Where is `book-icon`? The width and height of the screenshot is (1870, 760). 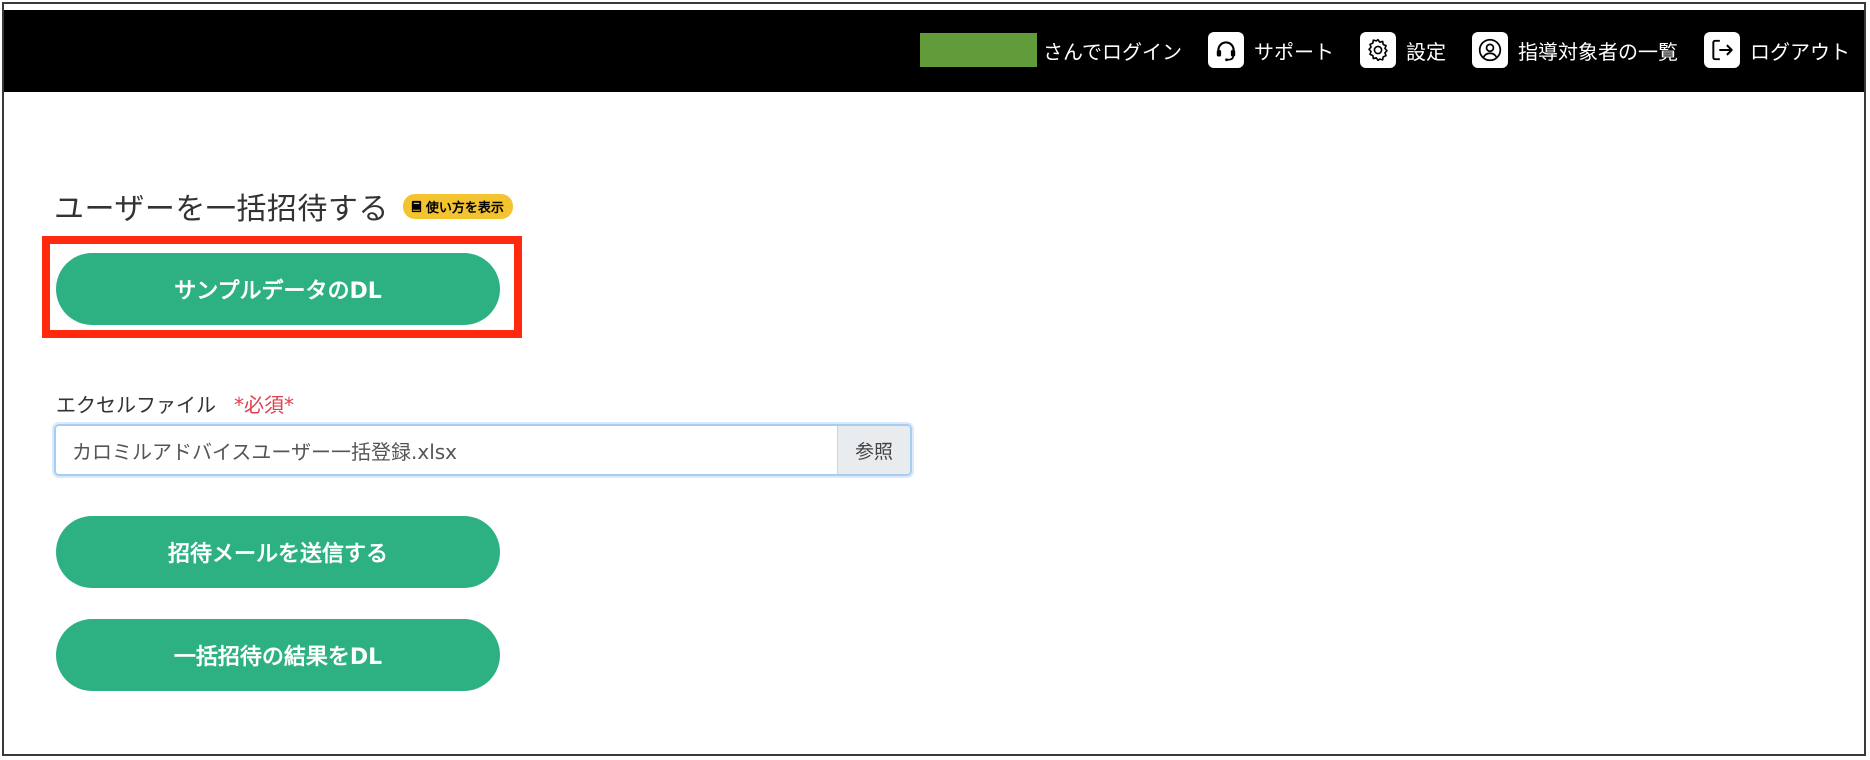 book-icon is located at coordinates (416, 206).